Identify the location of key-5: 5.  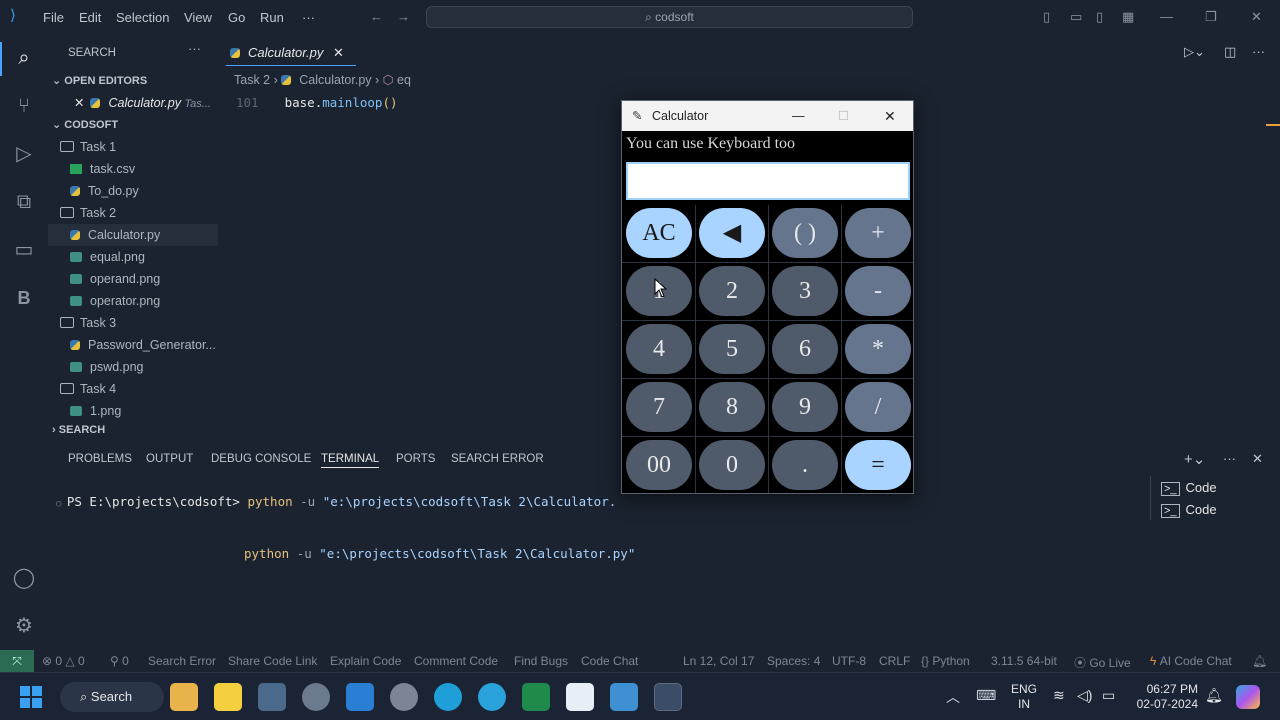
(732, 349).